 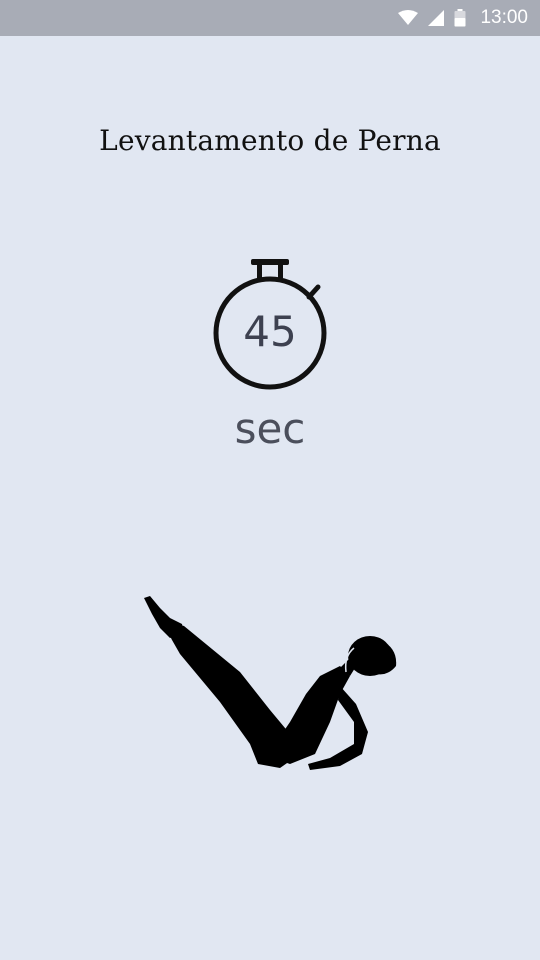 I want to click on v-sit-leg-raise-figure-icon, so click(x=270, y=683).